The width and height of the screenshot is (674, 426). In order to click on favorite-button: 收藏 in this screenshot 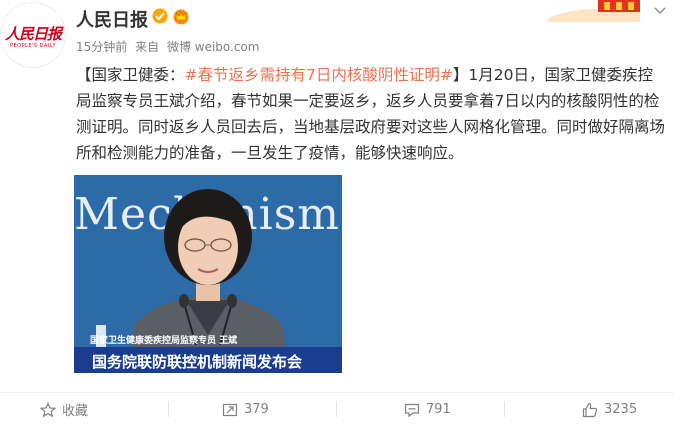, I will do `click(64, 409)`.